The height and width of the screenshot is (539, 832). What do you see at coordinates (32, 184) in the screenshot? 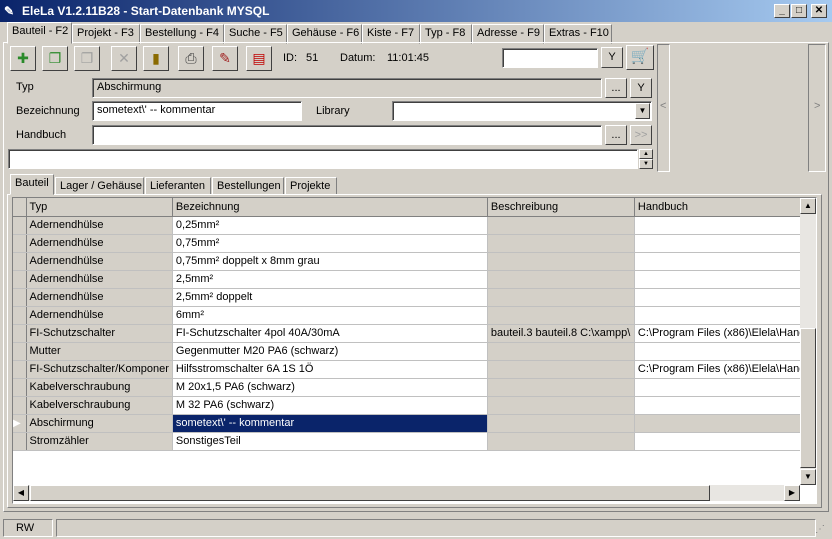
I see `sub-tab-0: Bauteil` at bounding box center [32, 184].